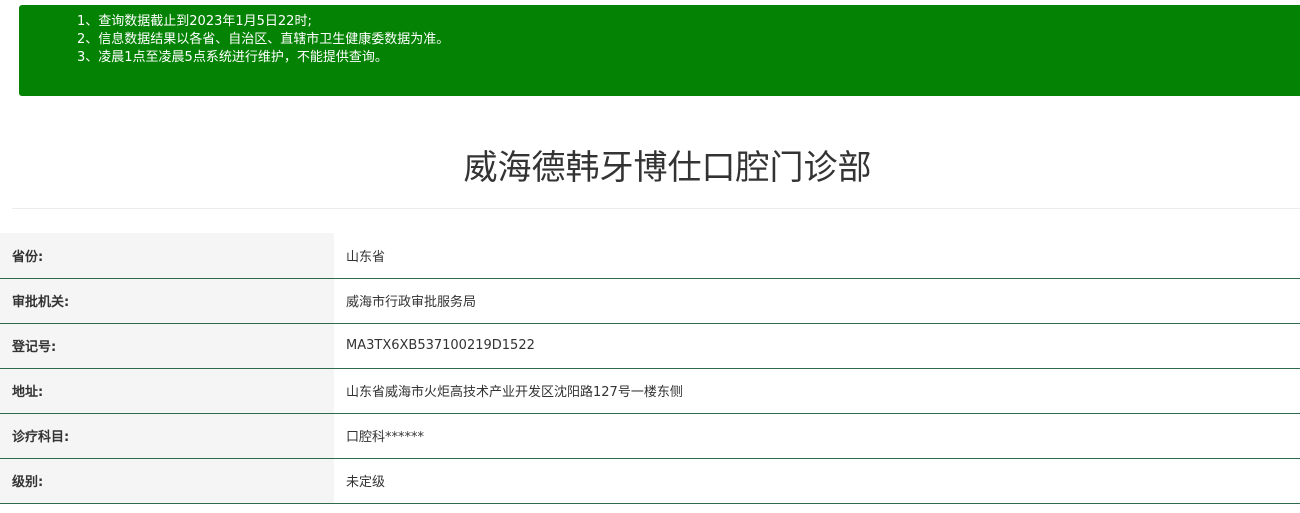 Image resolution: width=1300 pixels, height=513 pixels. I want to click on row-label: 审批机关:, so click(167, 301).